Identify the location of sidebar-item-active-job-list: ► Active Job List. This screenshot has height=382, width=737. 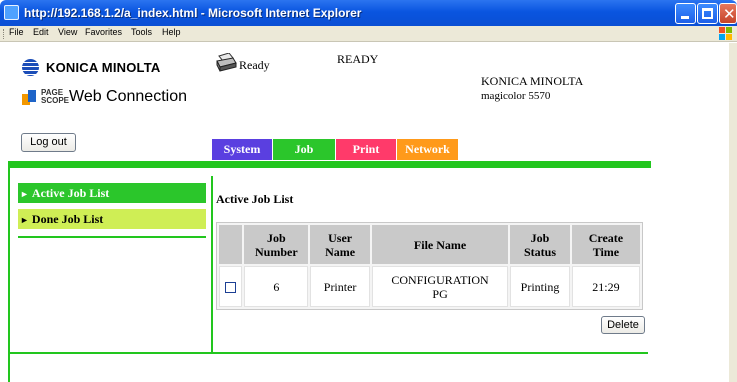
(112, 193).